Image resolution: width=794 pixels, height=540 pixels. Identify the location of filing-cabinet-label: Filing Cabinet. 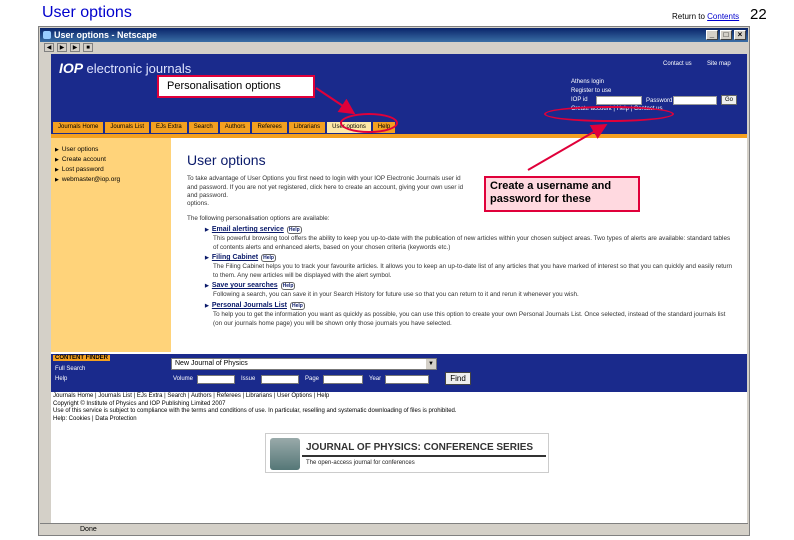
(235, 257).